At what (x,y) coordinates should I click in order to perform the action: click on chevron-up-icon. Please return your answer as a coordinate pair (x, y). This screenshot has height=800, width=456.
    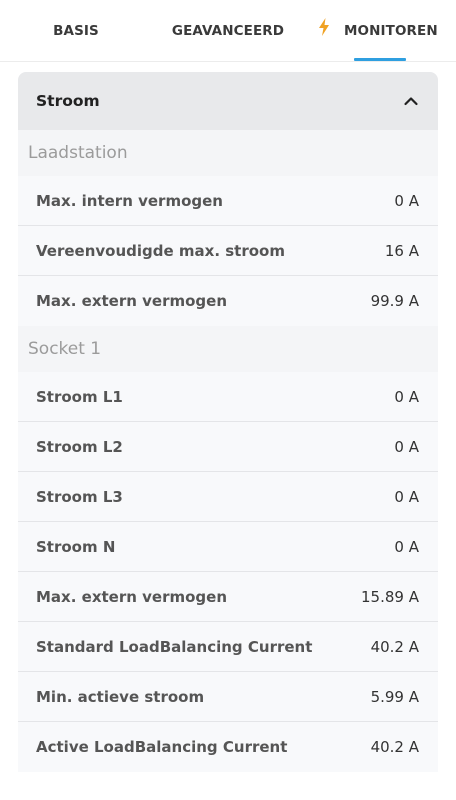
    Looking at the image, I should click on (411, 101).